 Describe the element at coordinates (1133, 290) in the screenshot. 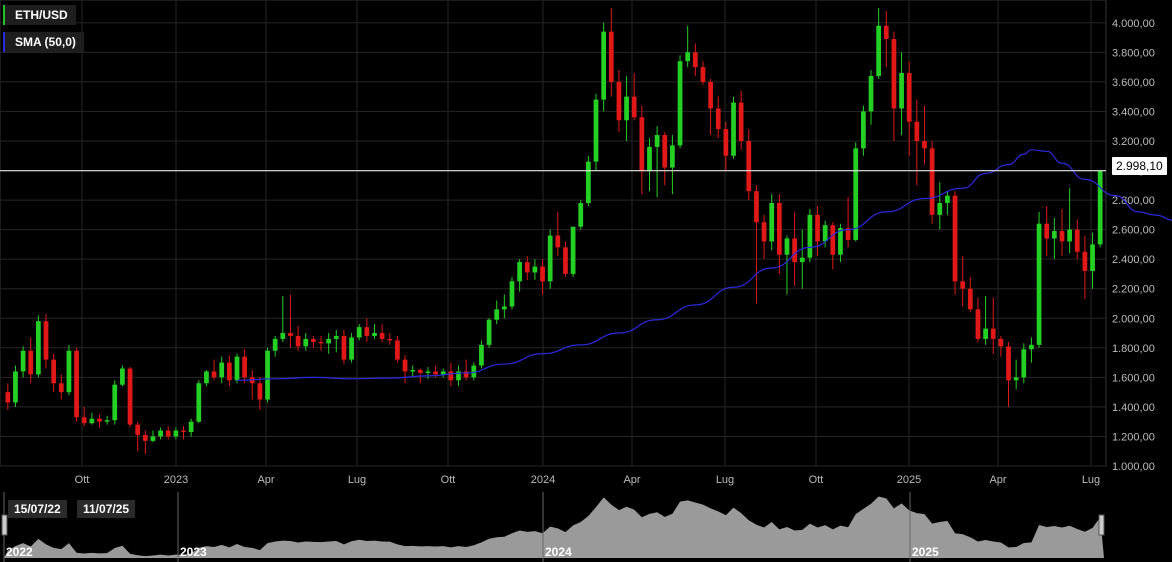

I see `y-tick-label: 2.200,00` at that location.